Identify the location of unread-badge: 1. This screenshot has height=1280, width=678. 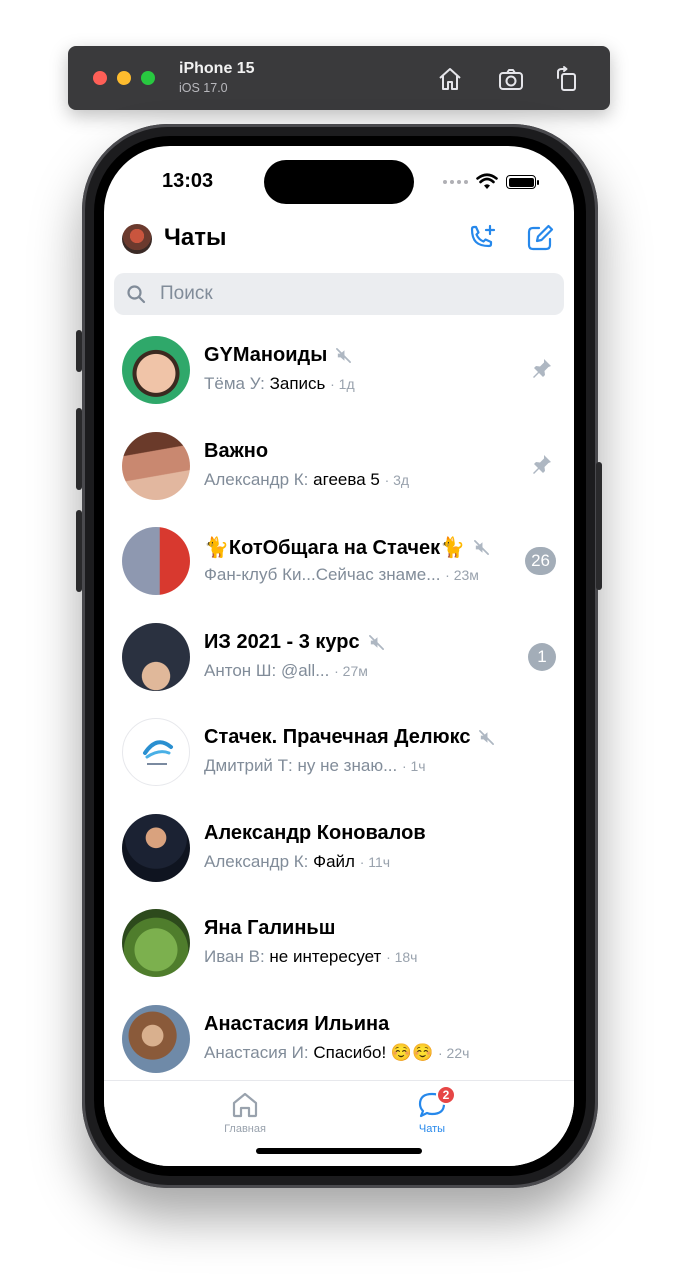
(542, 656).